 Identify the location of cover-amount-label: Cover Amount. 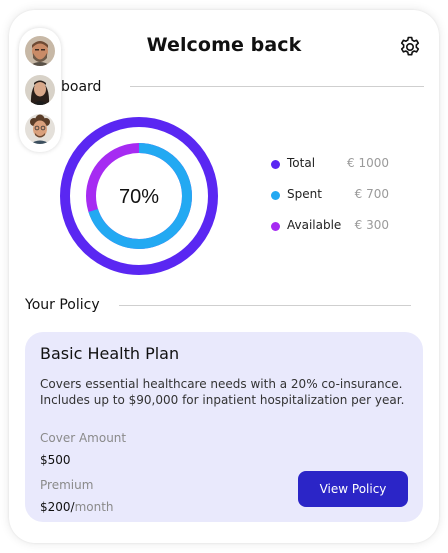
(83, 438).